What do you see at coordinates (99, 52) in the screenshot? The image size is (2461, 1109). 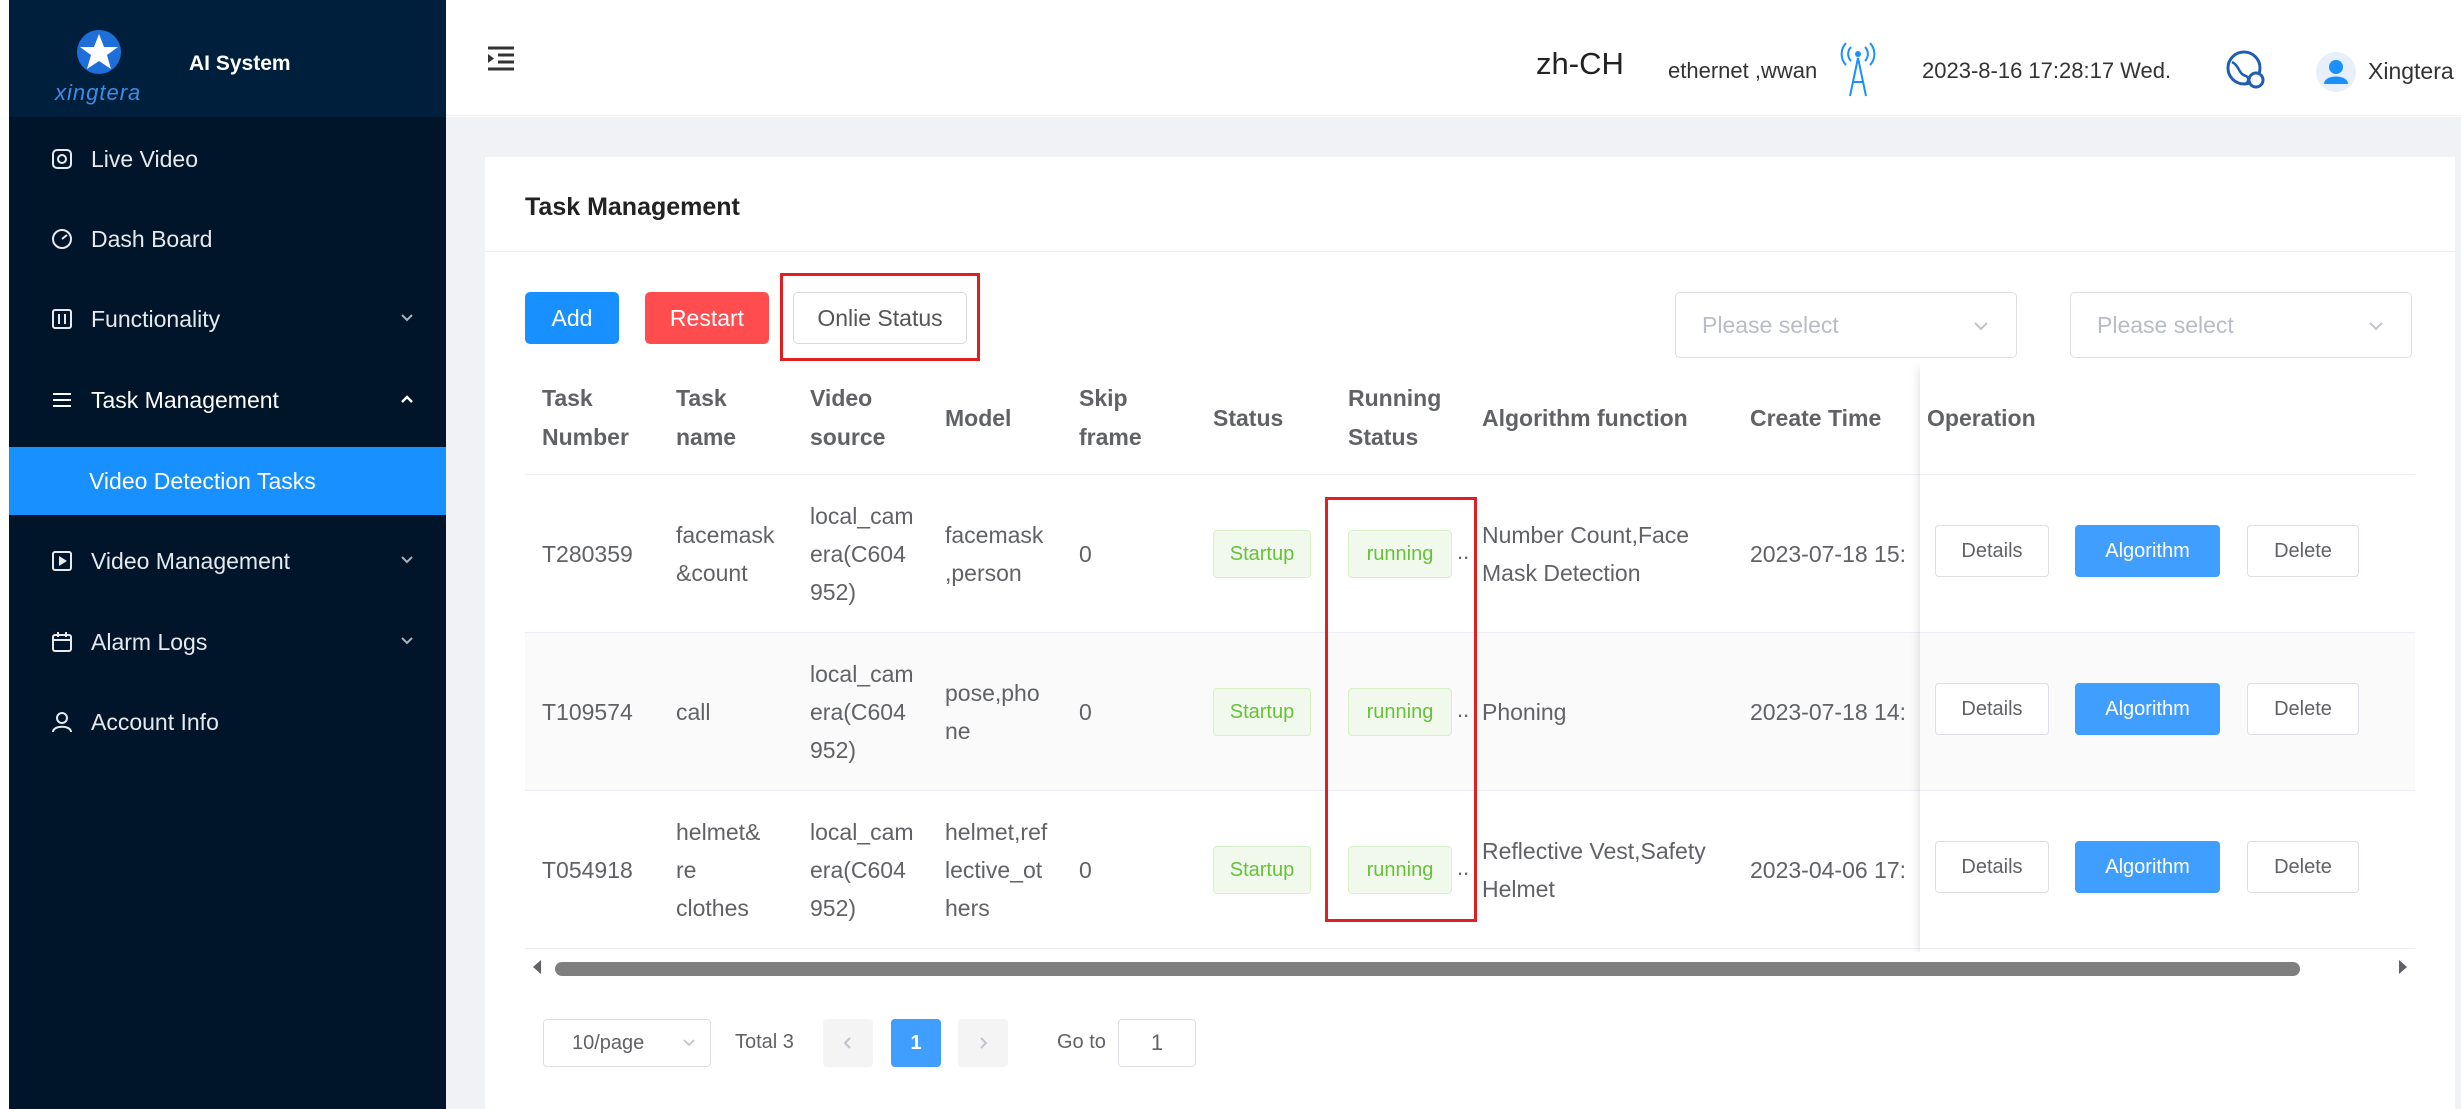 I see `star-logo-icon` at bounding box center [99, 52].